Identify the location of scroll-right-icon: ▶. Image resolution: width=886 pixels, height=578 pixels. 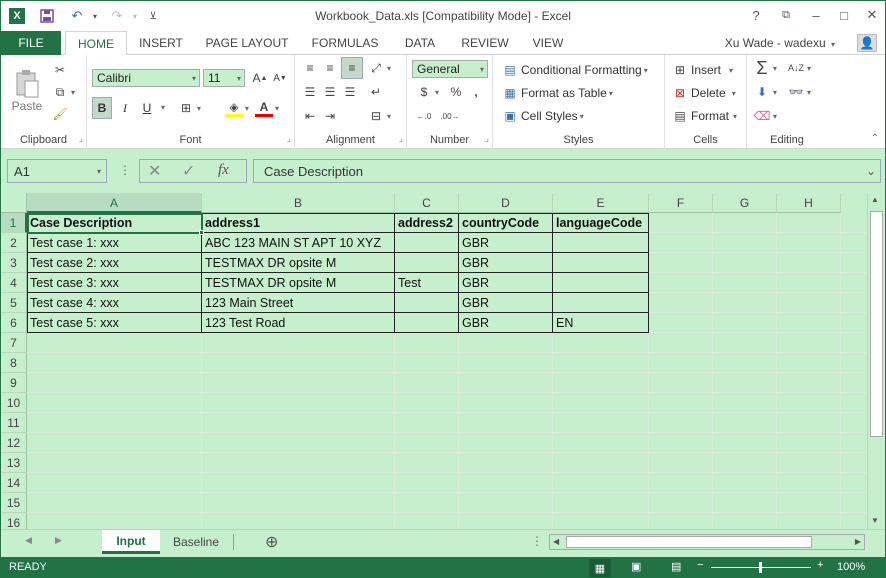
(858, 541).